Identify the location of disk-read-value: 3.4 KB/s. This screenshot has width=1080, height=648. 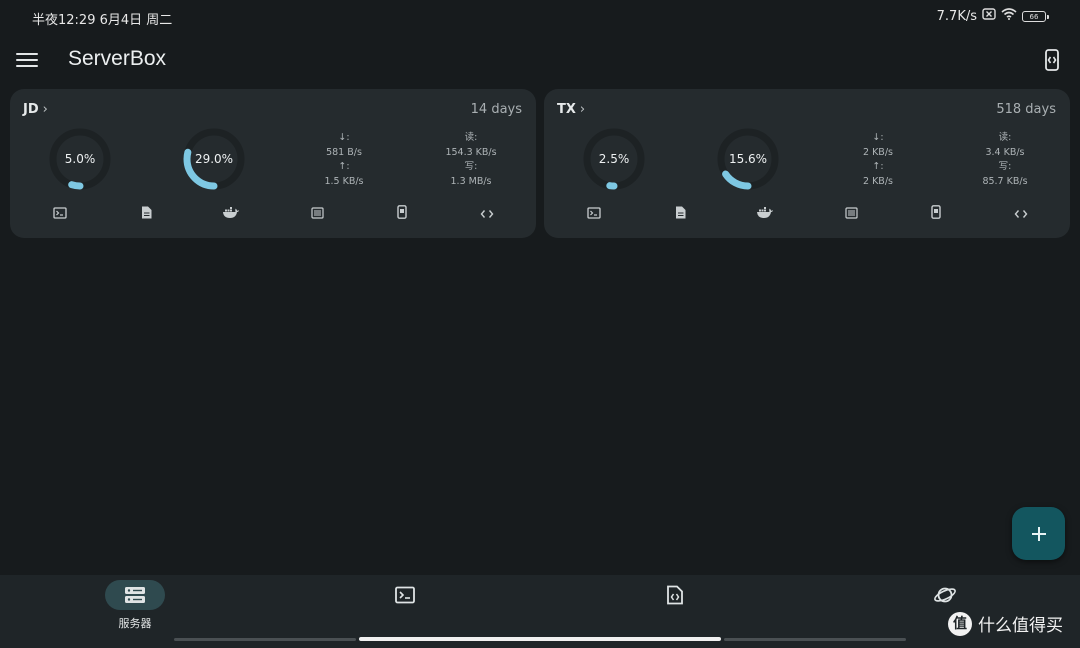
(1005, 152).